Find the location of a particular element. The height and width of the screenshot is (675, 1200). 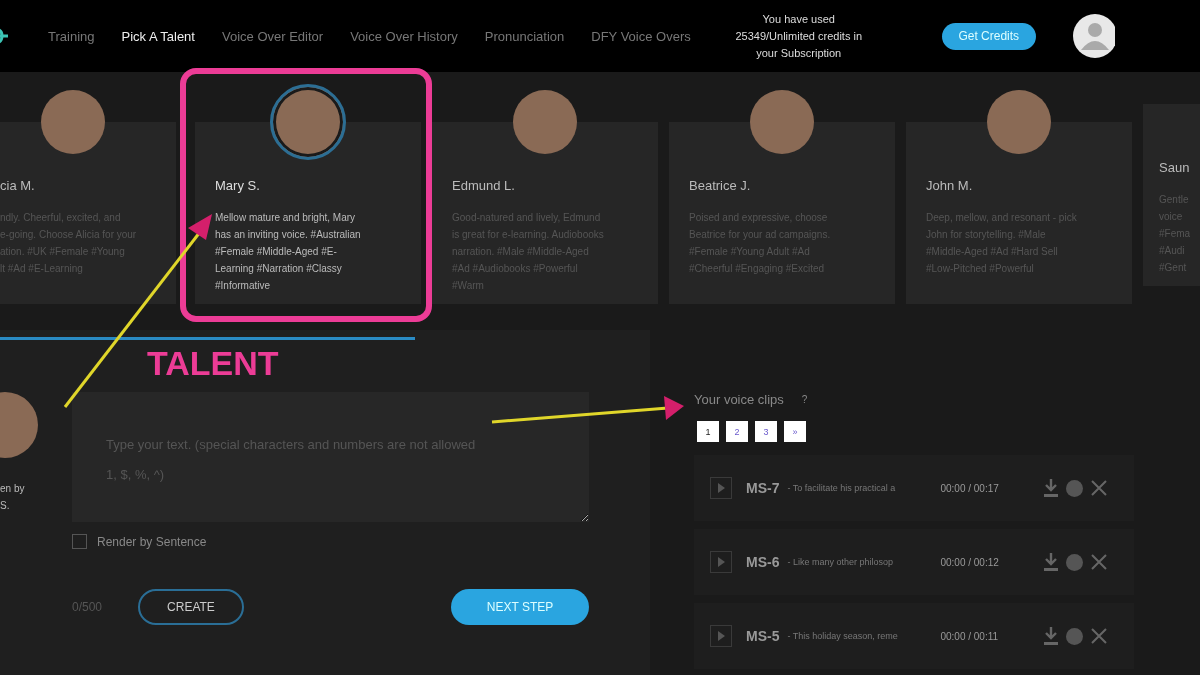

create-button: CREATE is located at coordinates (191, 607).